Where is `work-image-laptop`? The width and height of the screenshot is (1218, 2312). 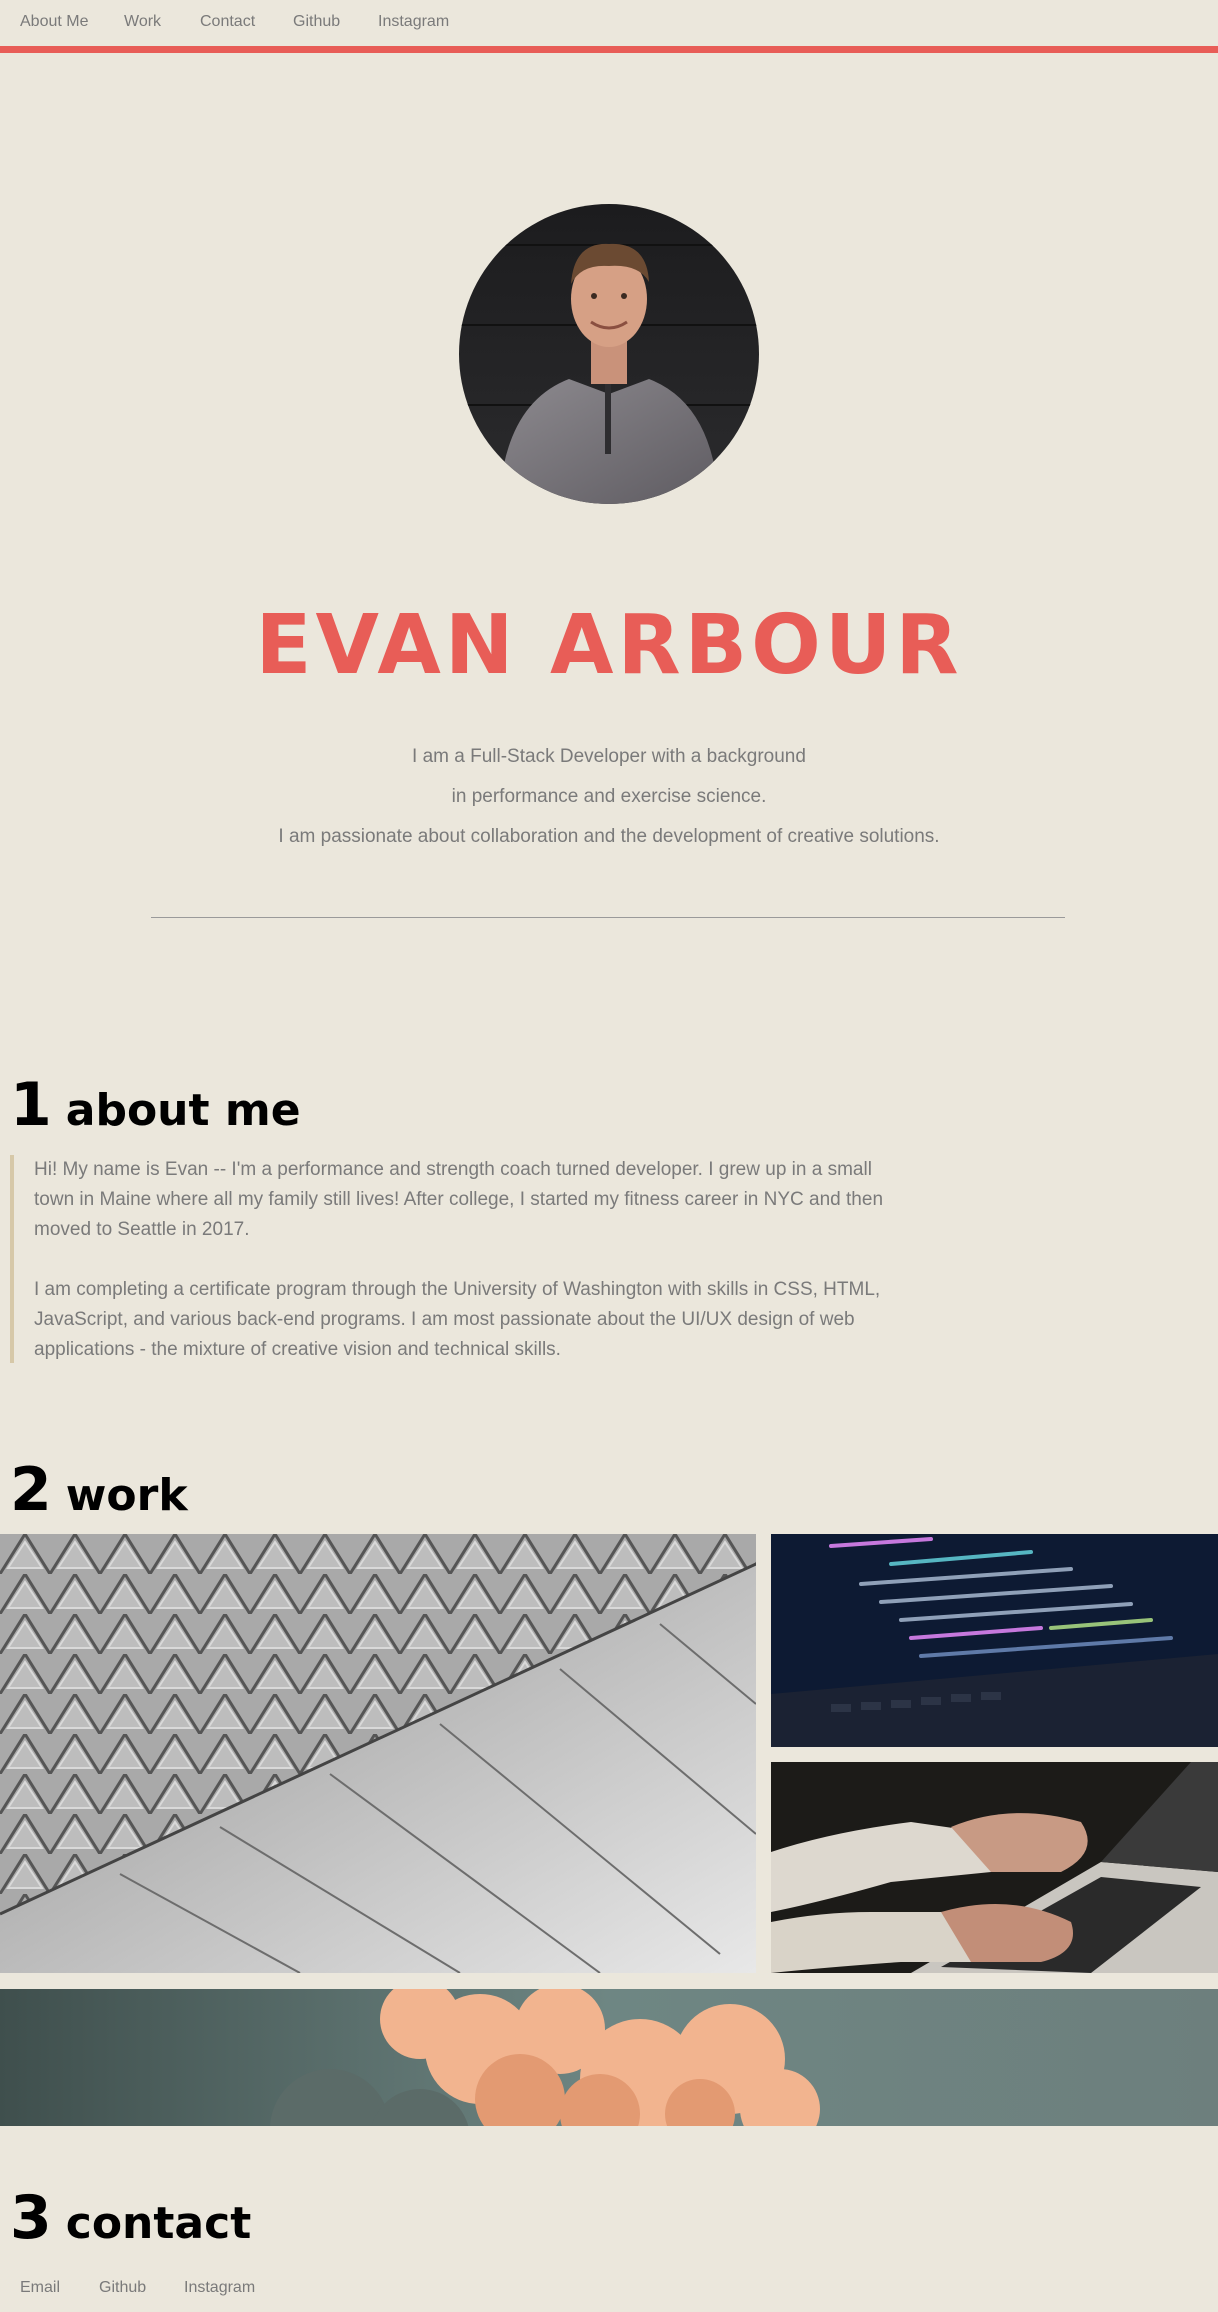
work-image-laptop is located at coordinates (994, 1867).